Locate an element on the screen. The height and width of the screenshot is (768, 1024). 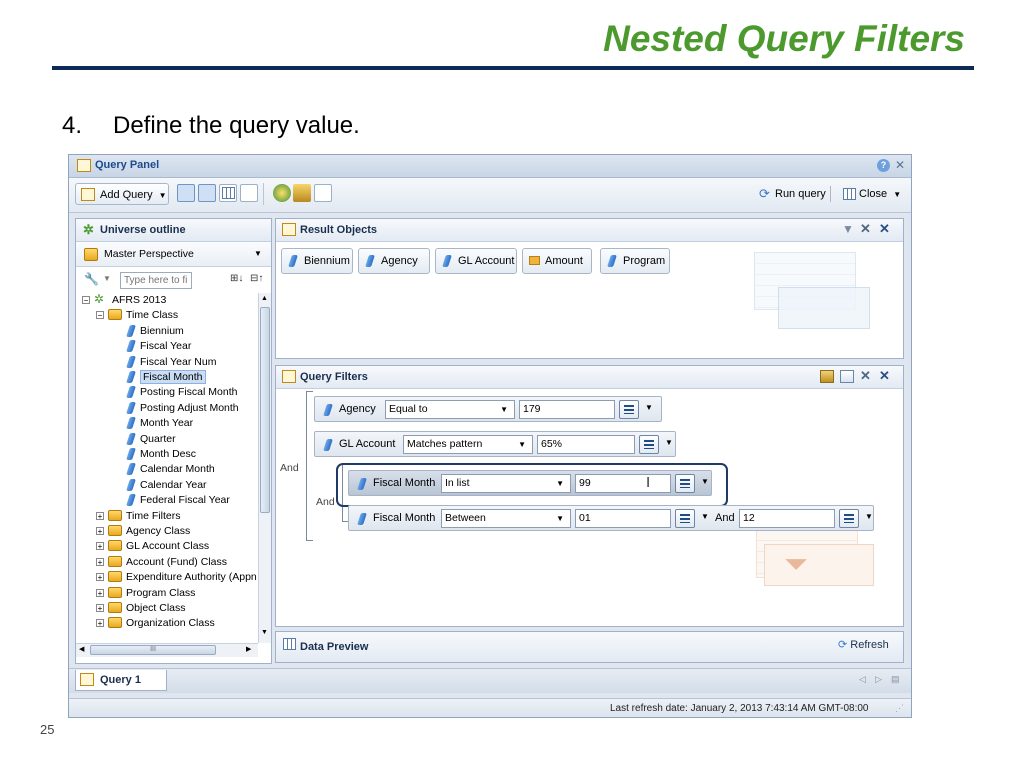
data-preview-toggle is located at coordinates (228, 193).